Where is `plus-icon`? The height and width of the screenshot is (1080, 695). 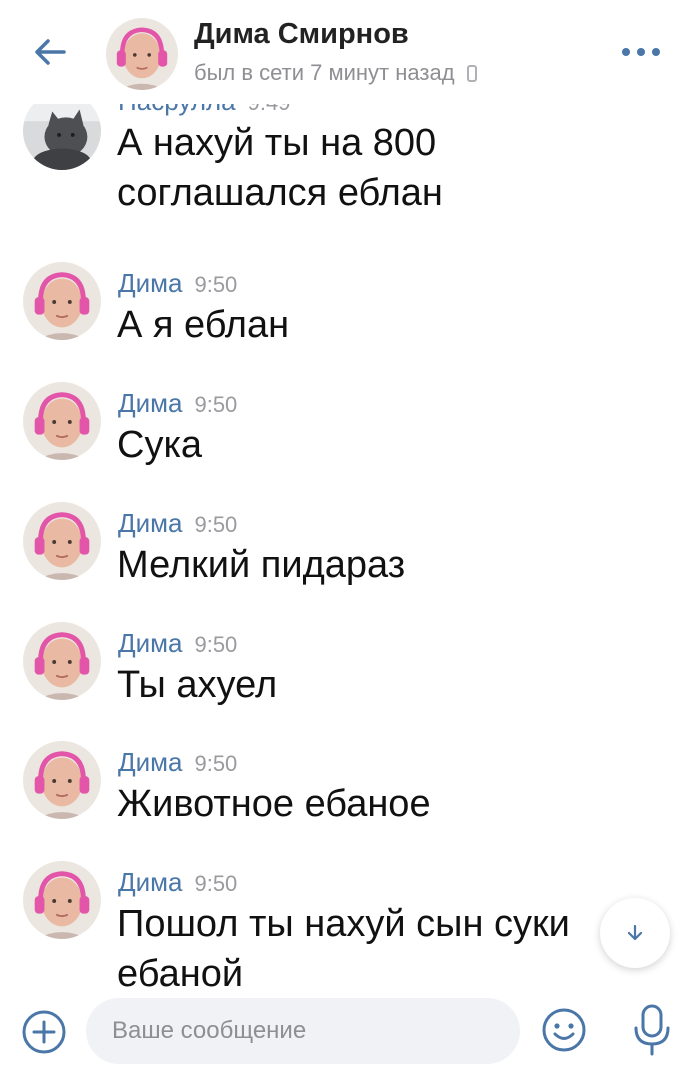 plus-icon is located at coordinates (44, 1032).